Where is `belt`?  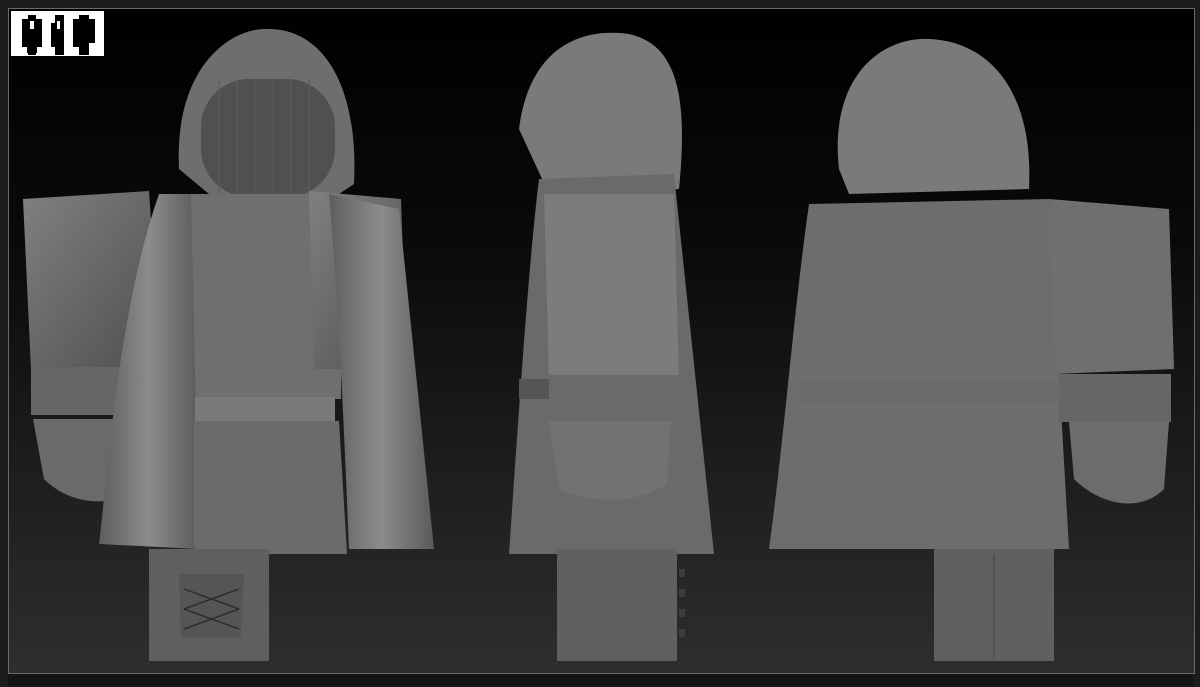 belt is located at coordinates (931, 392).